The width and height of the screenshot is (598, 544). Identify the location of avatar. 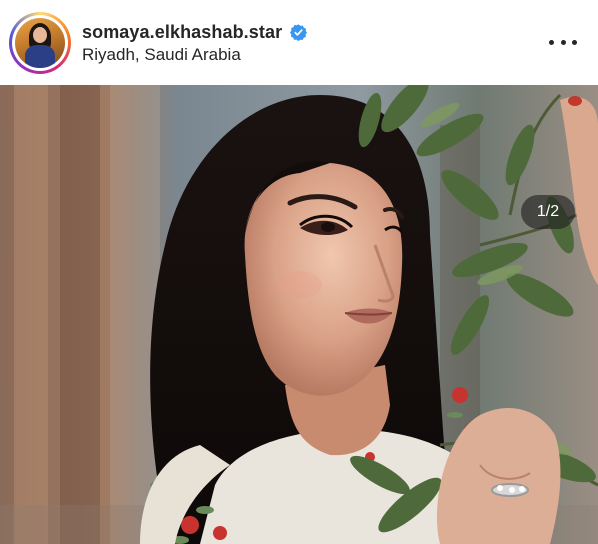
(40, 43).